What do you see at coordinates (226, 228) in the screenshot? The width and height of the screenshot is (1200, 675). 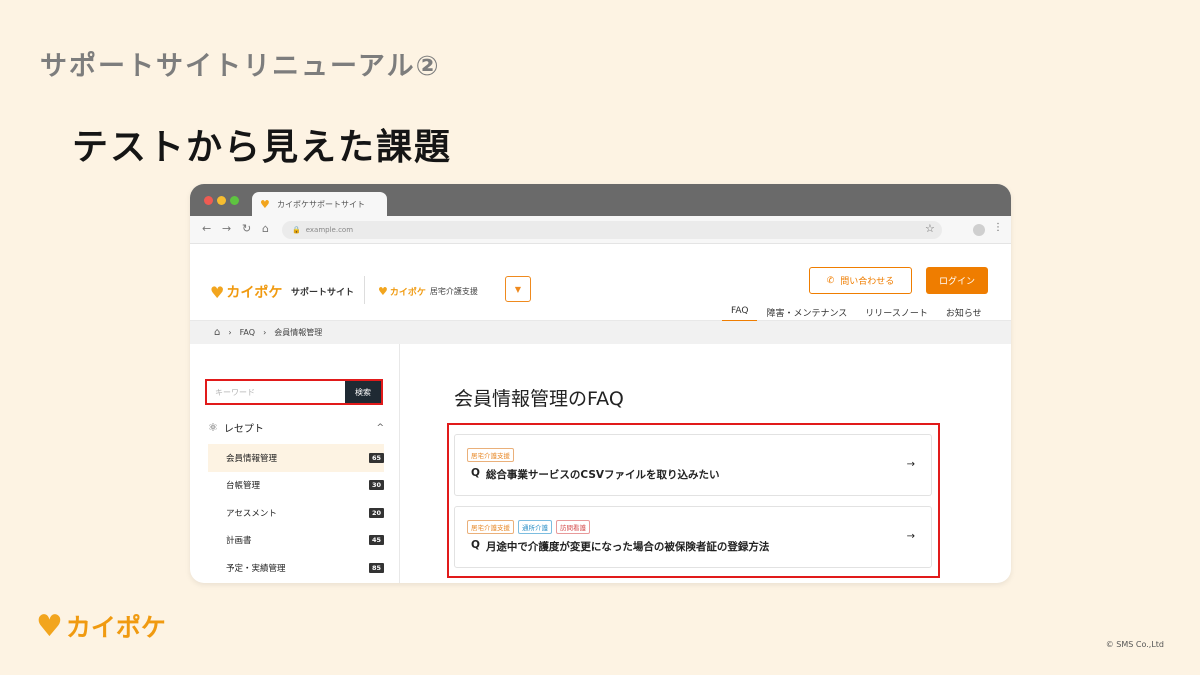 I see `forward-icon: →` at bounding box center [226, 228].